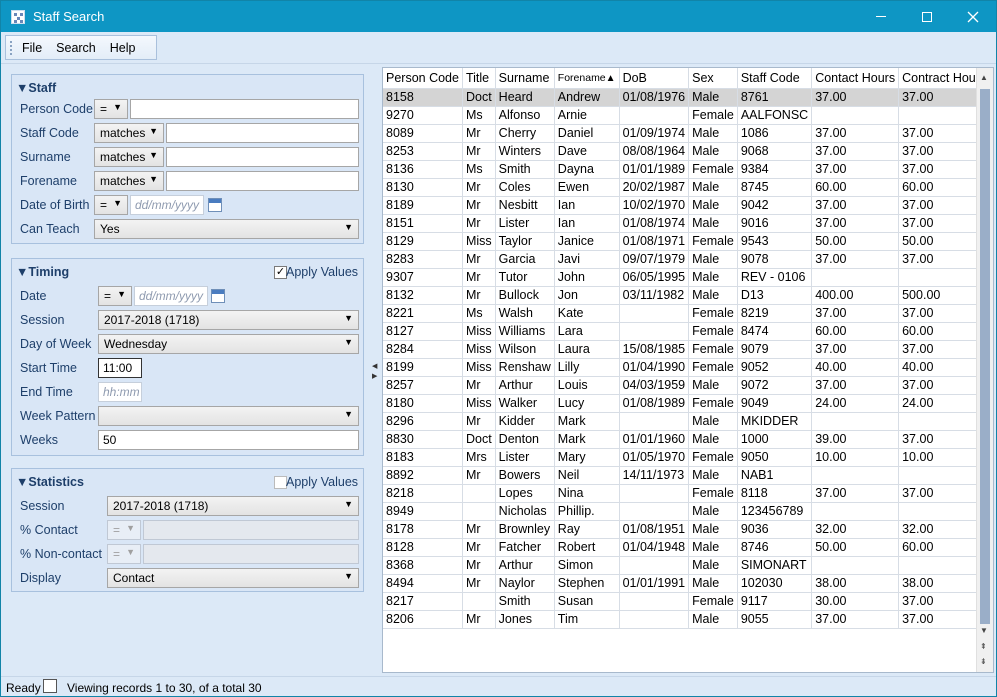  I want to click on date-operator: = ▼, so click(115, 296).